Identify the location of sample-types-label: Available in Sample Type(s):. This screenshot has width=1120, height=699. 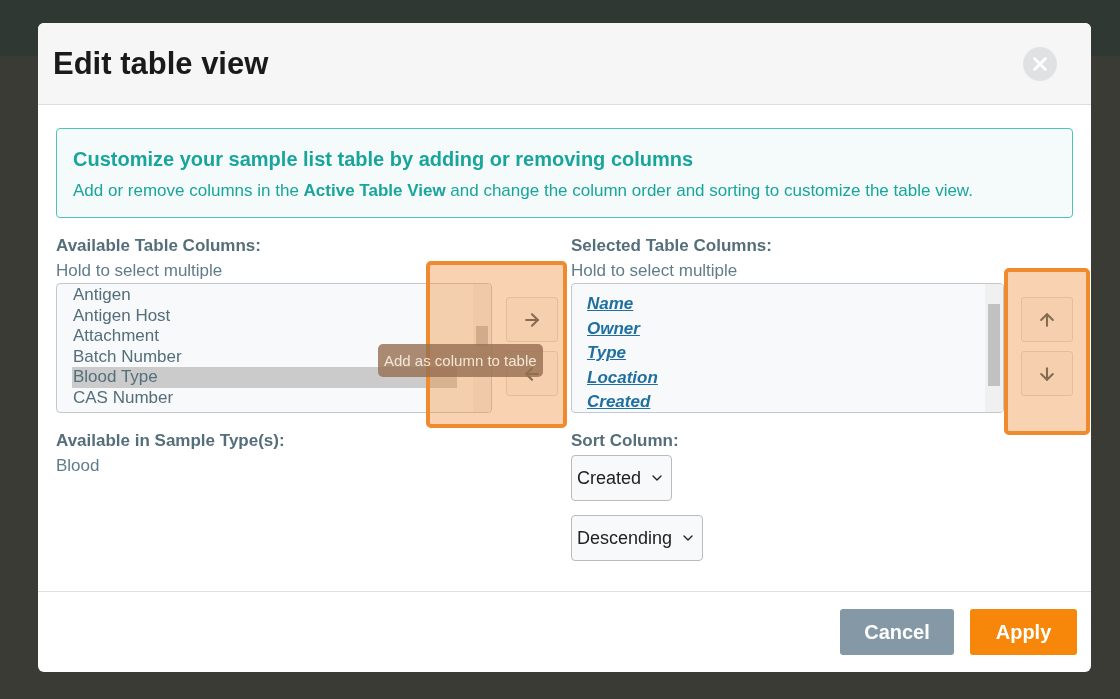
(171, 441).